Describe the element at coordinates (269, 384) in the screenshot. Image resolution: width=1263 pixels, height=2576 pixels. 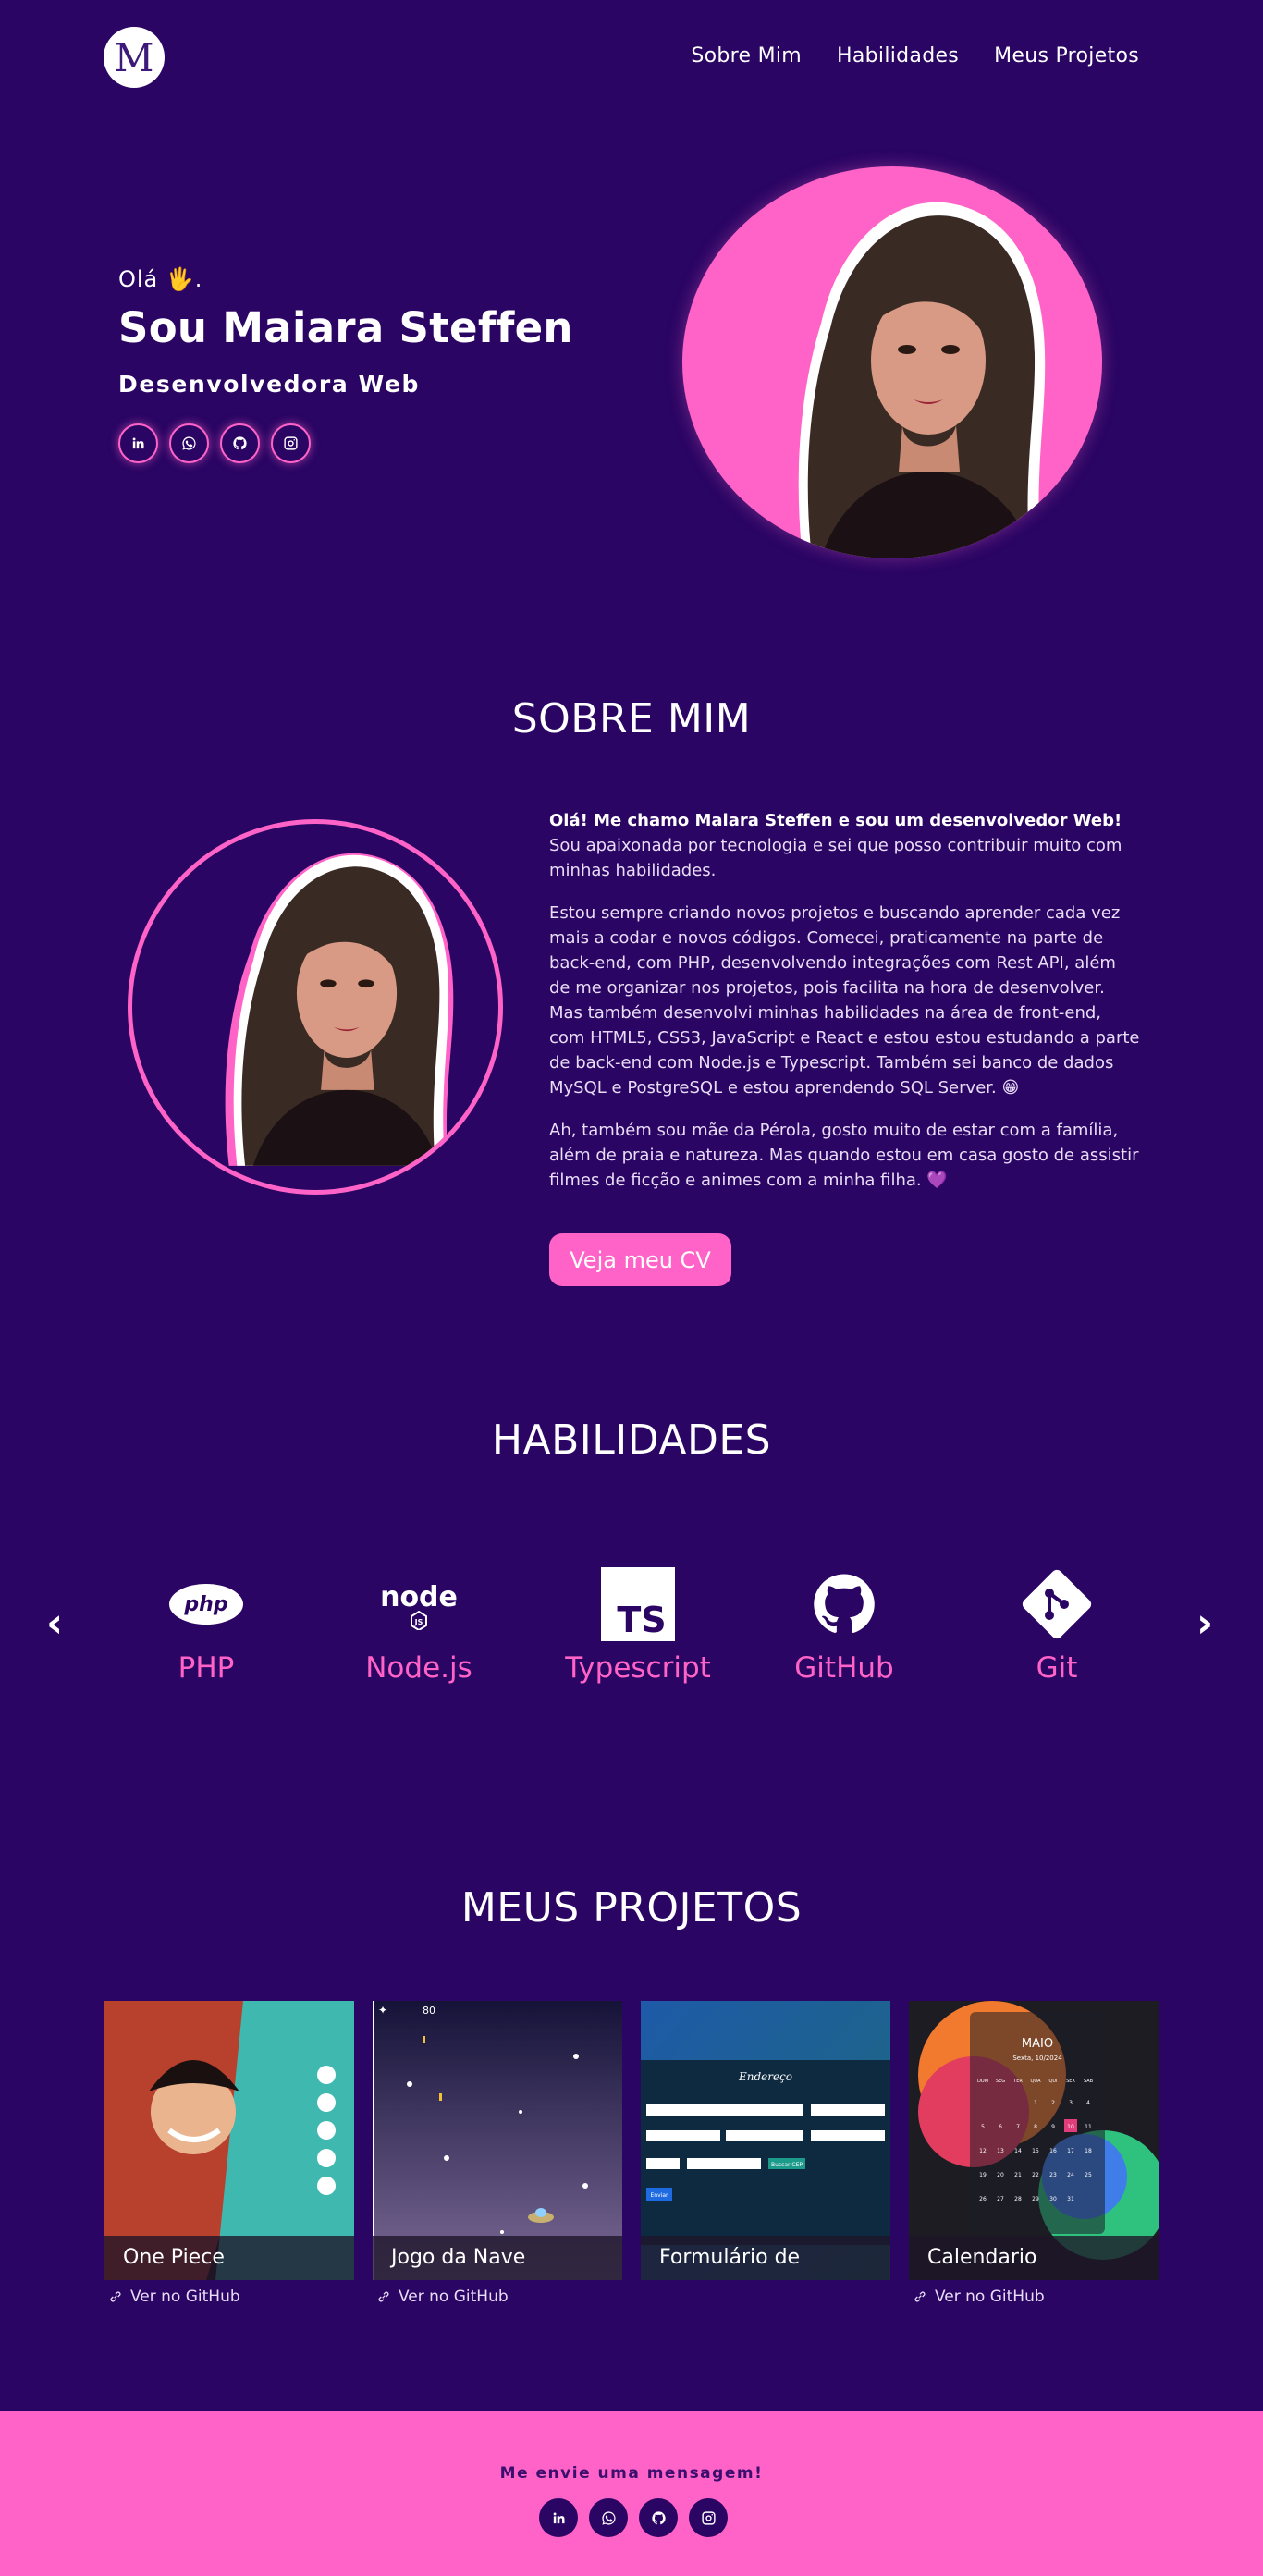
I see `hero-role: Desenvolvedora Web` at that location.